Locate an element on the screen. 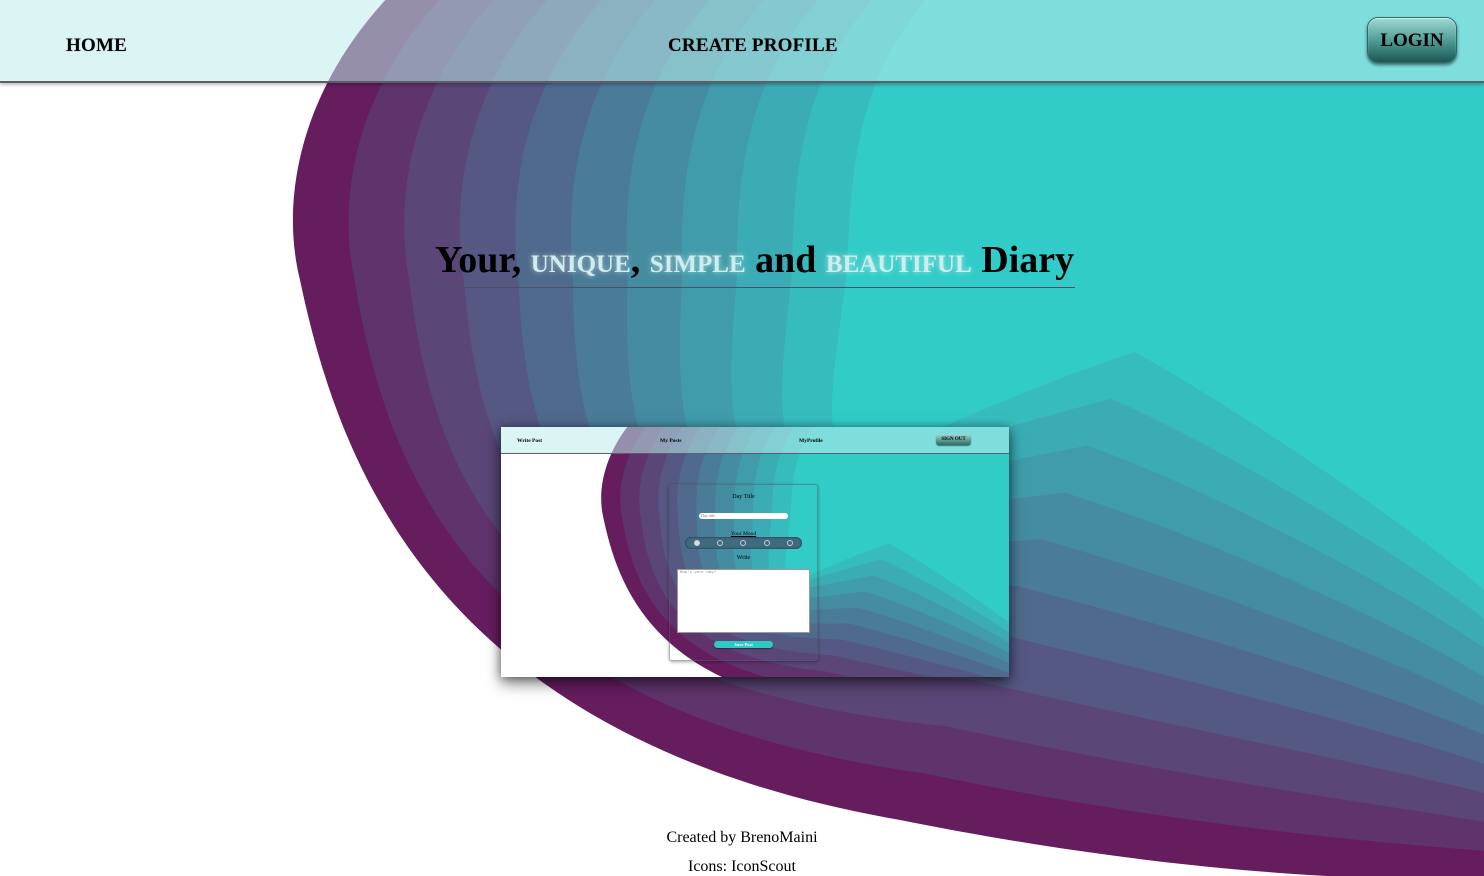 This screenshot has height=876, width=1484. preview-my-profile-link: MyProfile is located at coordinates (811, 441).